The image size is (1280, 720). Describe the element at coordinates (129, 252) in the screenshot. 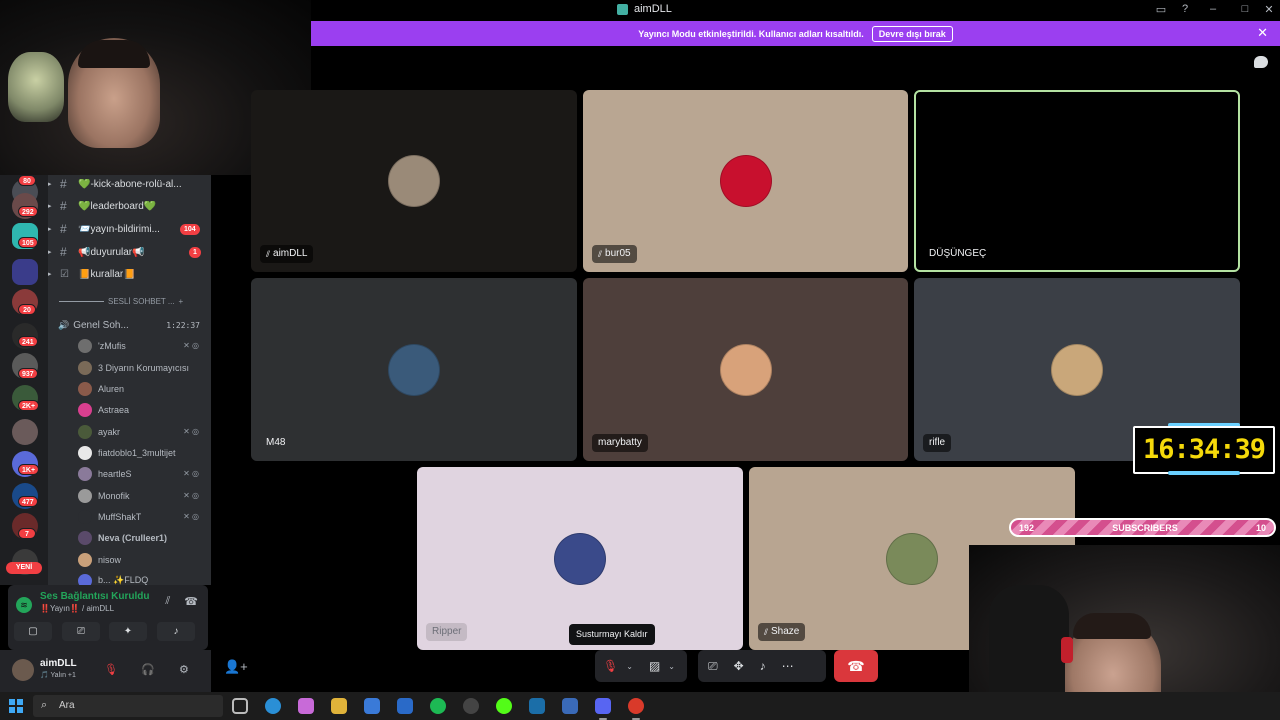

I see `channel-item: ▸ # 📢duyurular📢 1` at that location.